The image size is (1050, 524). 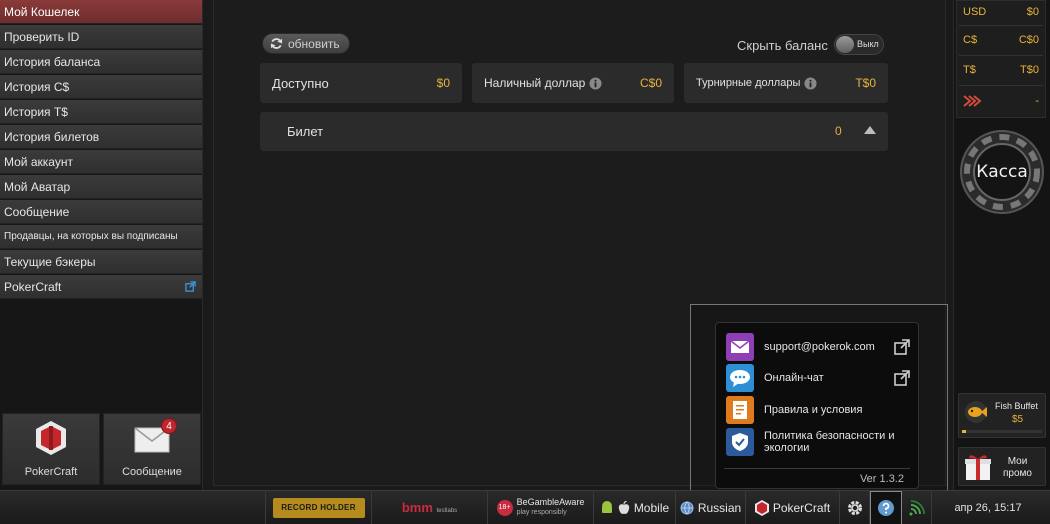 I want to click on help-item-support-email: support@pokerok.com, so click(x=818, y=347).